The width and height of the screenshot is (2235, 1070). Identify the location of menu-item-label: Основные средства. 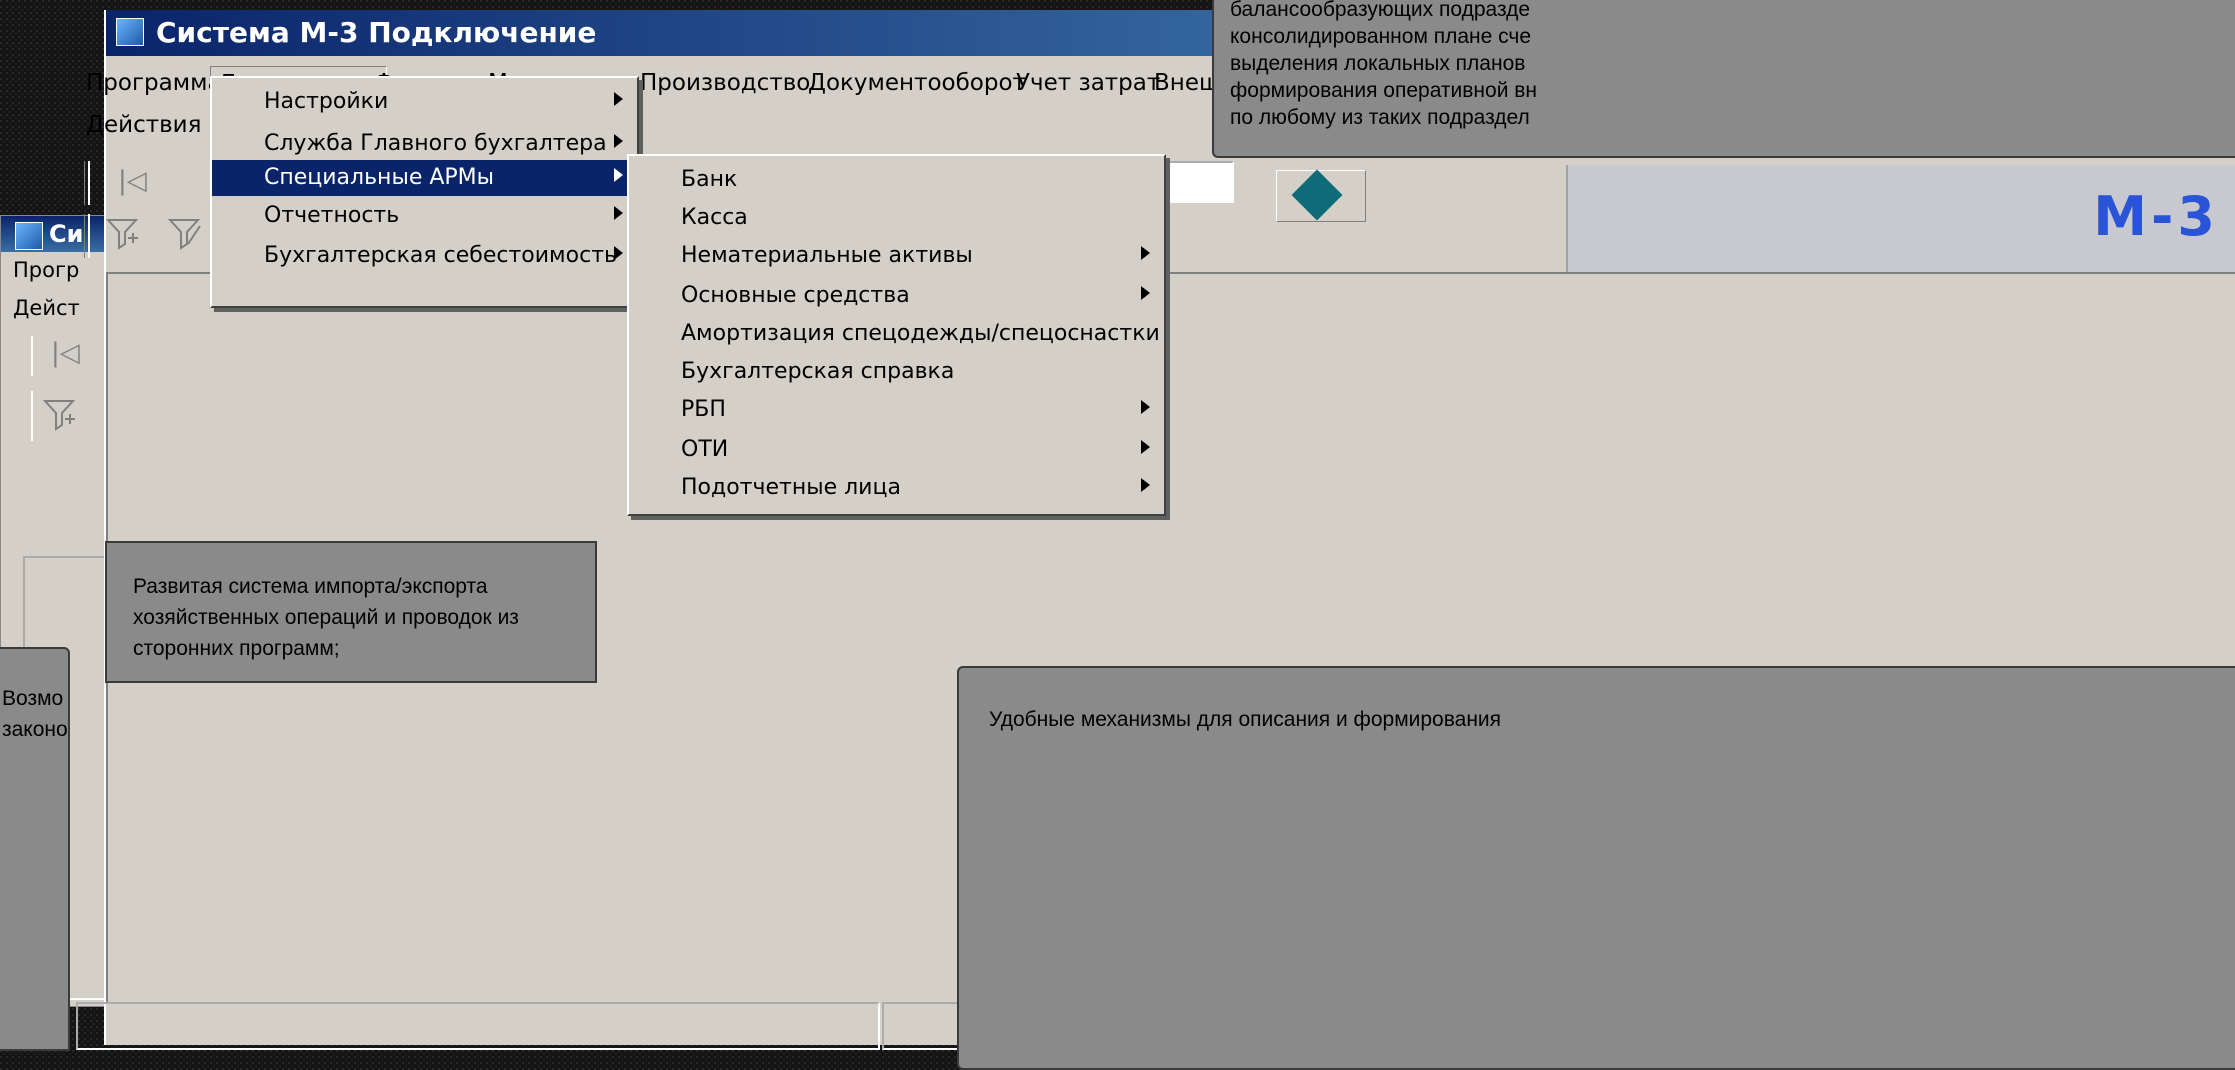
(795, 295).